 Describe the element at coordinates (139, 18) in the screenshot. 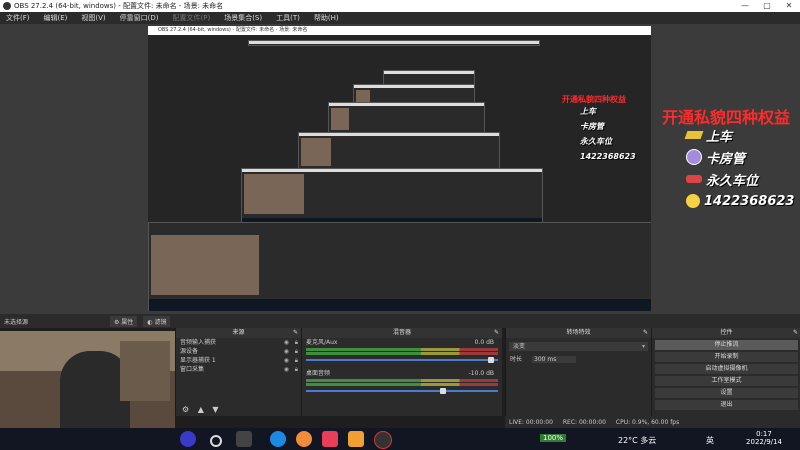

I see `menu-docks: 停靠窗口(D)` at that location.